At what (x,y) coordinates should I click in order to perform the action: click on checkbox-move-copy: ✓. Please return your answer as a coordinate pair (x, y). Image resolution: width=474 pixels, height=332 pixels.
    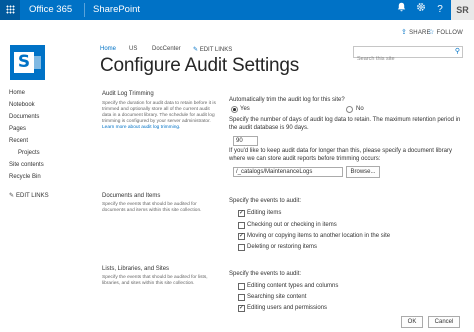
    Looking at the image, I should click on (241, 236).